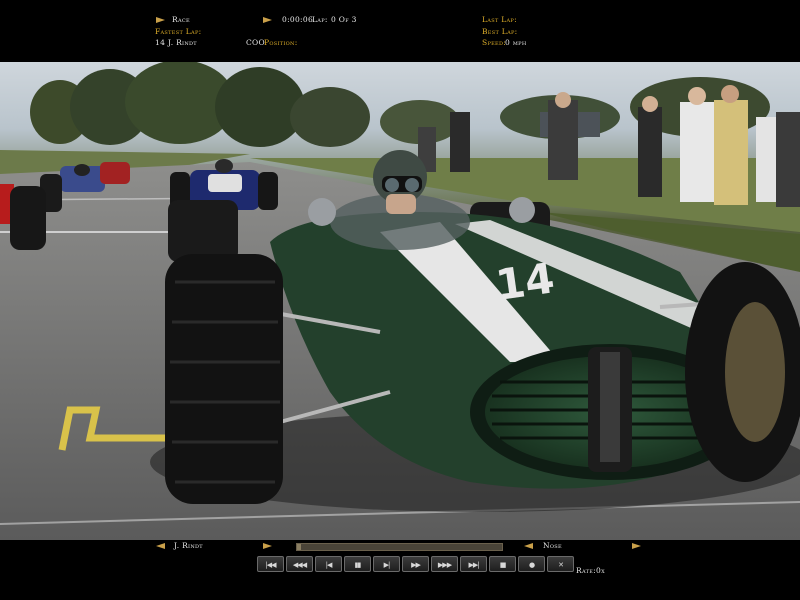 Image resolution: width=800 pixels, height=600 pixels. I want to click on first-button: |◀◀, so click(270, 564).